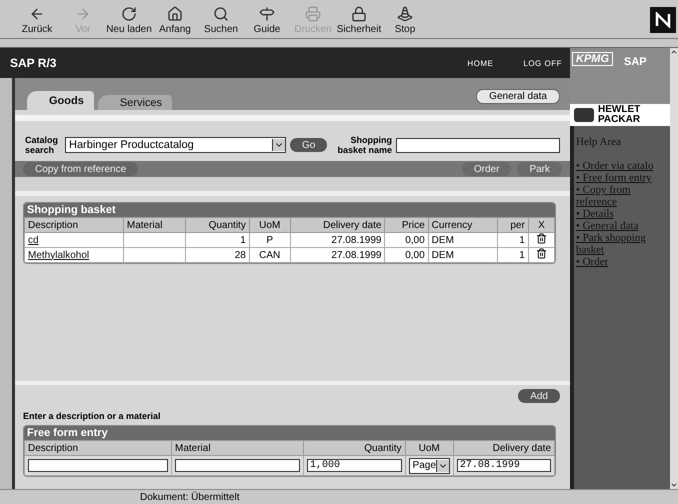 This screenshot has height=504, width=678. Describe the element at coordinates (463, 225) in the screenshot. I see `column-header: Currency` at that location.